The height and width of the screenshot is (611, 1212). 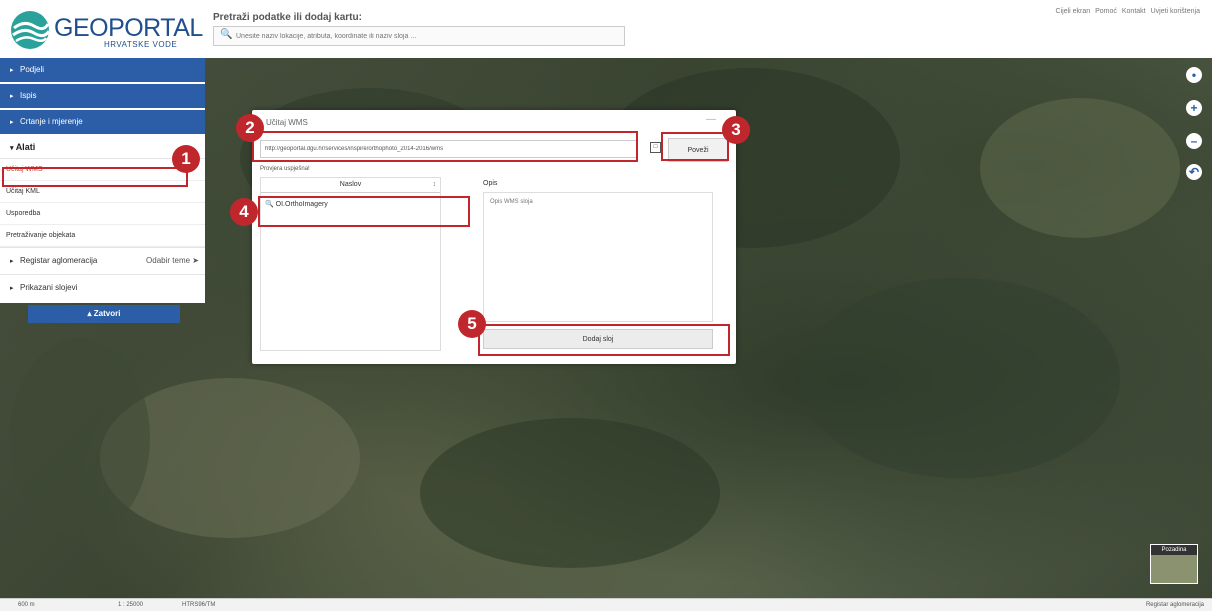 I want to click on pozadina-label: Pozadina, so click(x=1174, y=550).